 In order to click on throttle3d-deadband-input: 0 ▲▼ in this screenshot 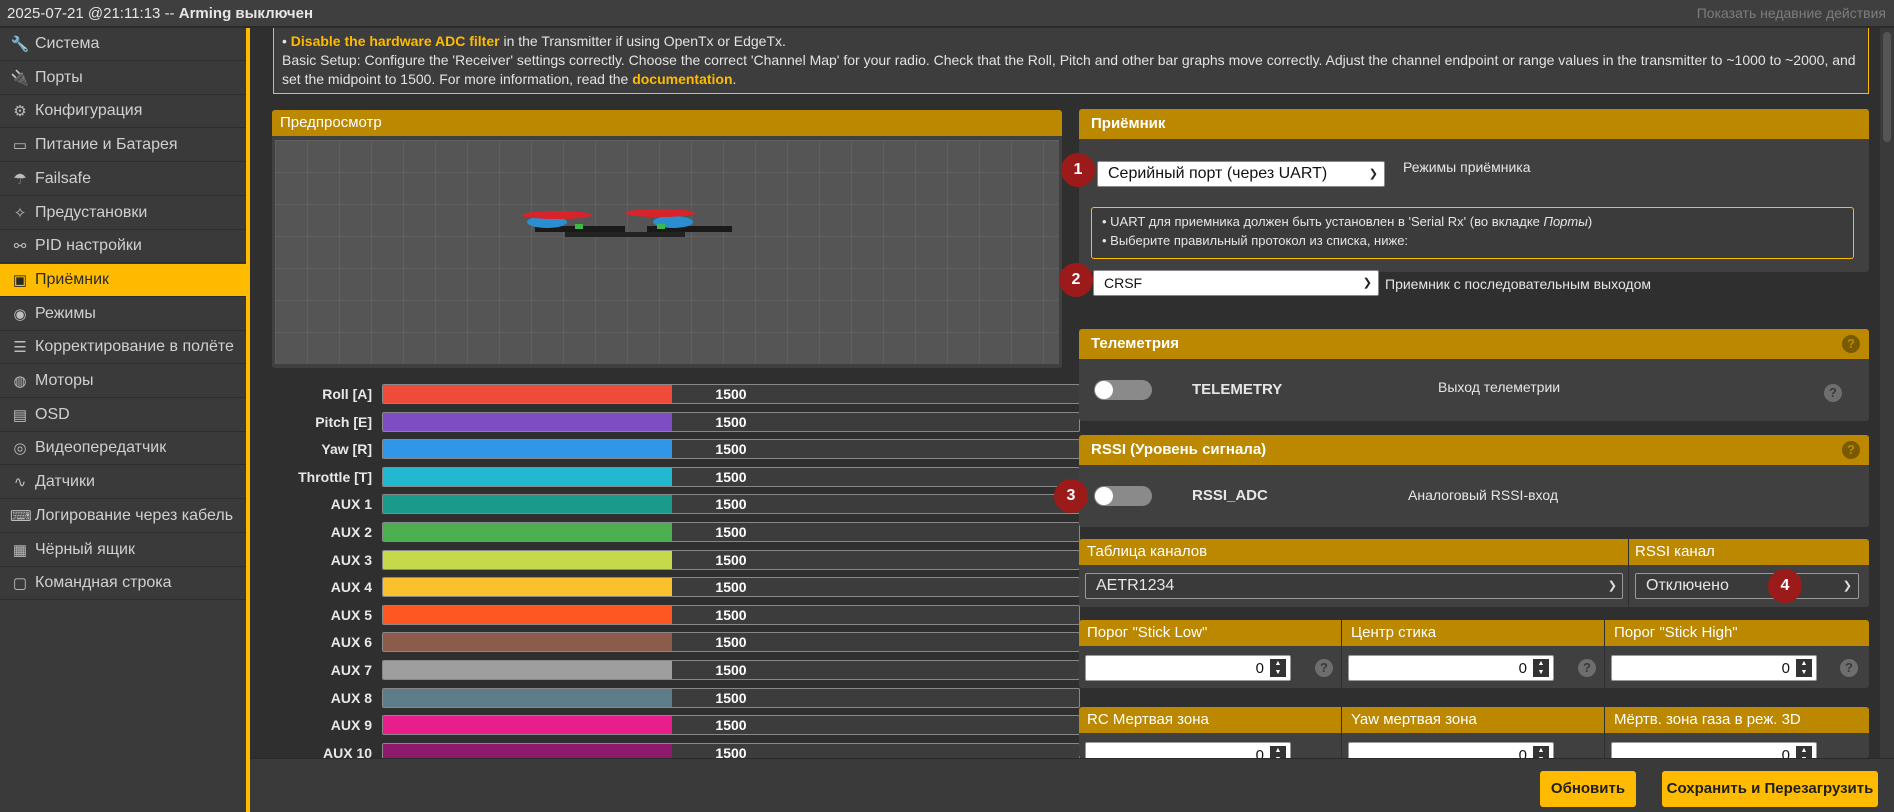, I will do `click(1714, 750)`.